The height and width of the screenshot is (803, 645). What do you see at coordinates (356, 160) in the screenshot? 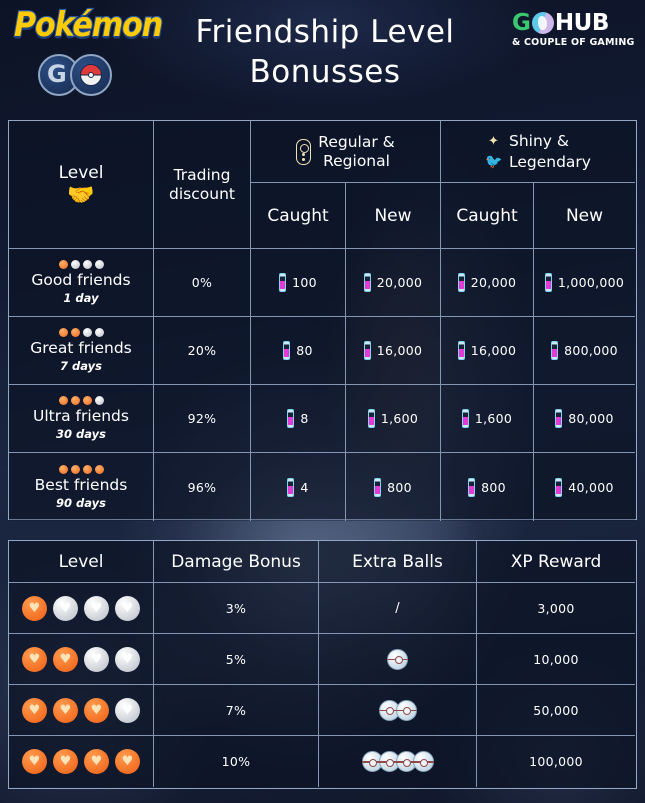
I see `table1-header-regular-line-2: Regional` at bounding box center [356, 160].